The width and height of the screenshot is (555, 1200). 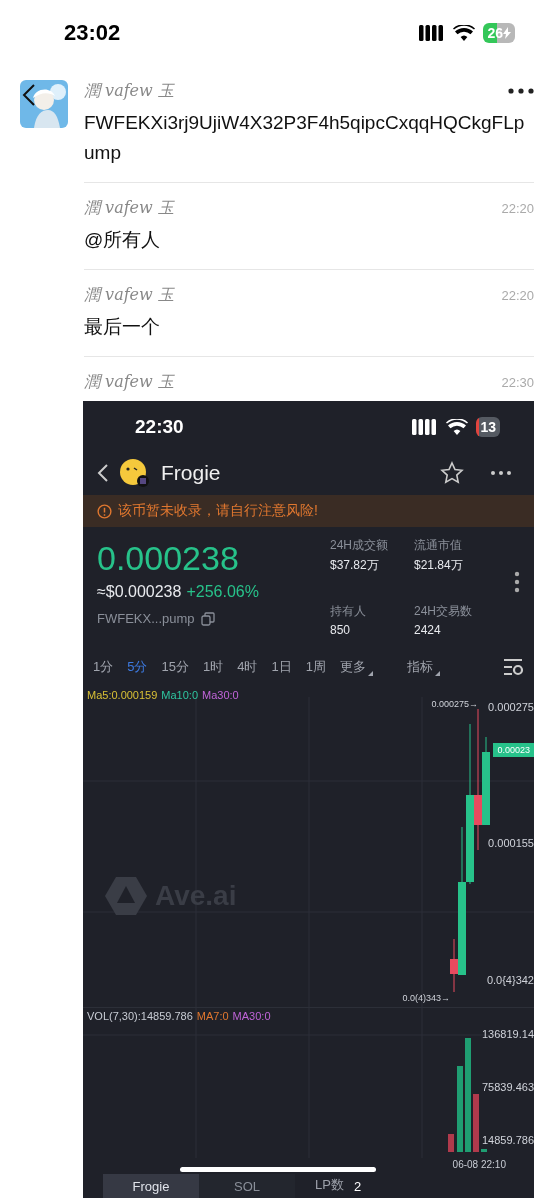 What do you see at coordinates (104, 511) in the screenshot?
I see `warning-icon` at bounding box center [104, 511].